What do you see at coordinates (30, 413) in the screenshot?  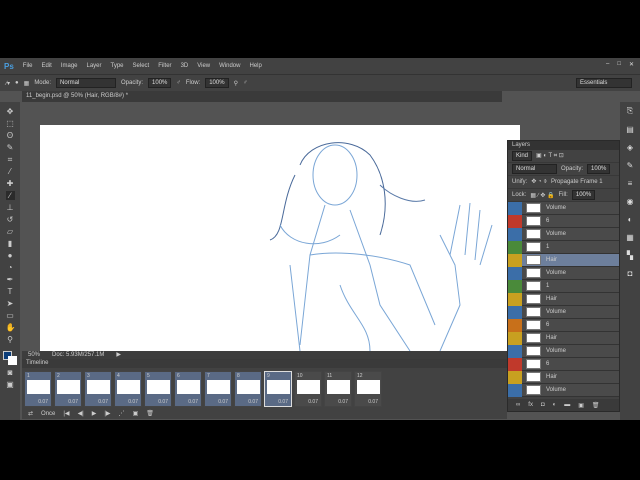 I see `convert-timeline-icon: ⇄` at bounding box center [30, 413].